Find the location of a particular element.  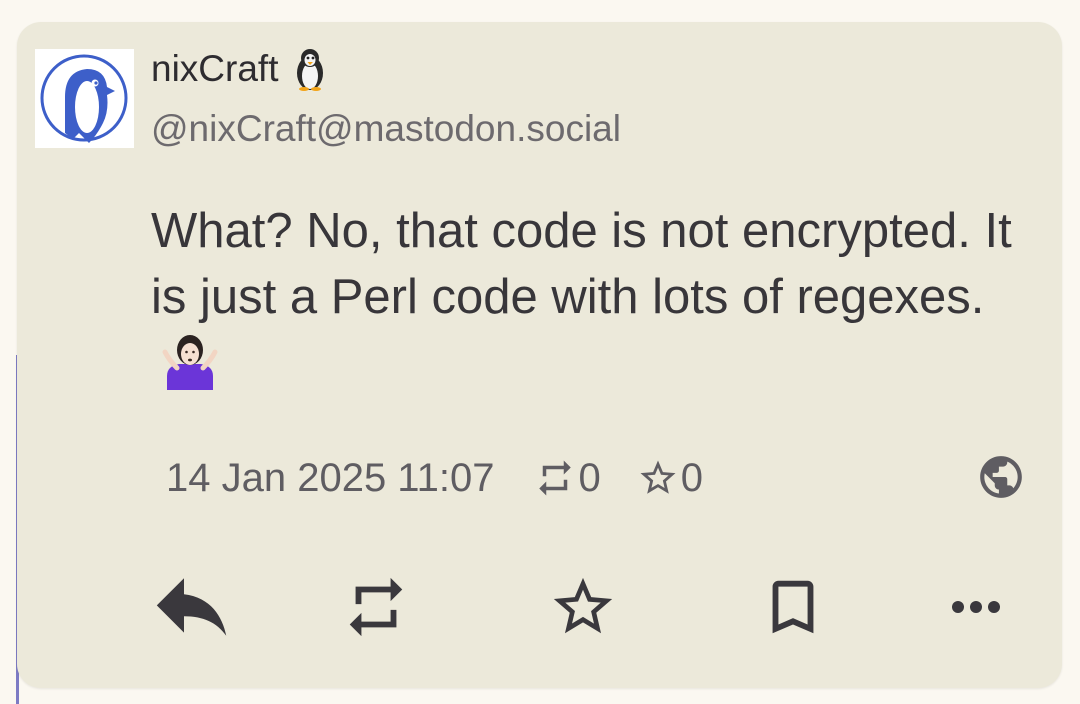

bookmark-icon is located at coordinates (793, 607).